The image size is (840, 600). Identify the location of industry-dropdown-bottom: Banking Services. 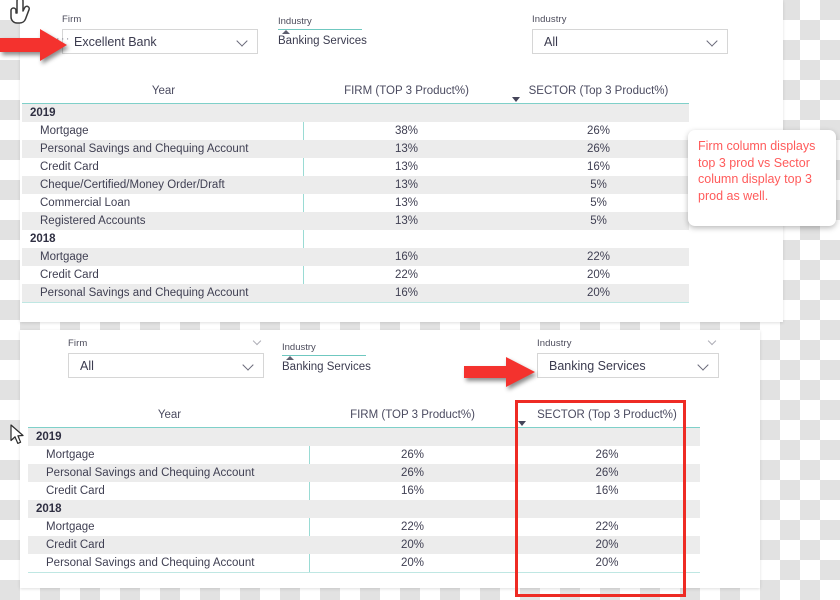
(628, 365).